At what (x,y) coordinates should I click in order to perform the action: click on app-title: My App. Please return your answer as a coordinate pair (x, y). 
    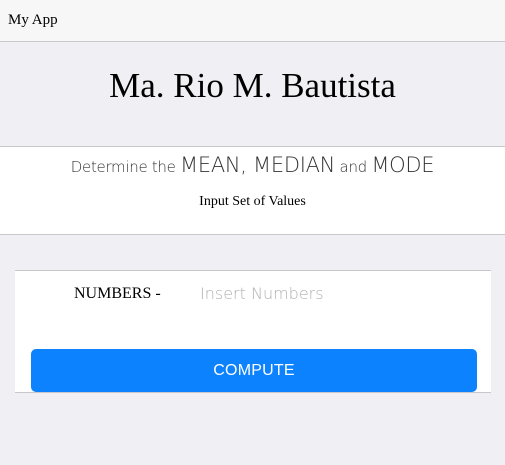
    Looking at the image, I should click on (33, 20).